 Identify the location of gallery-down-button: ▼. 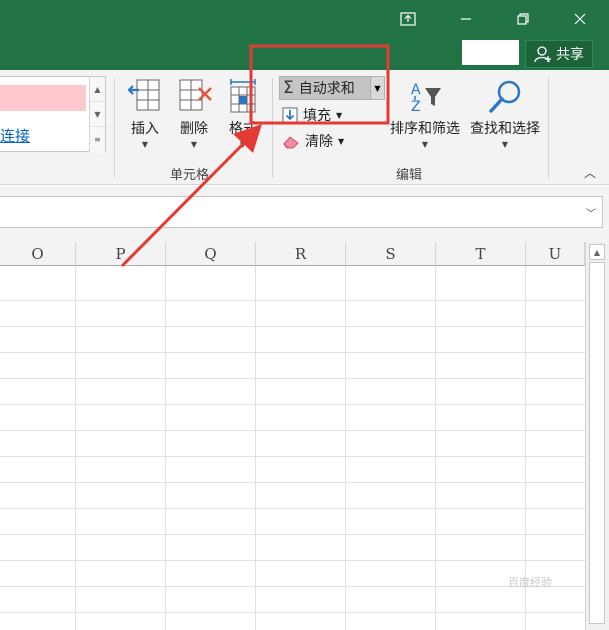
(97, 114).